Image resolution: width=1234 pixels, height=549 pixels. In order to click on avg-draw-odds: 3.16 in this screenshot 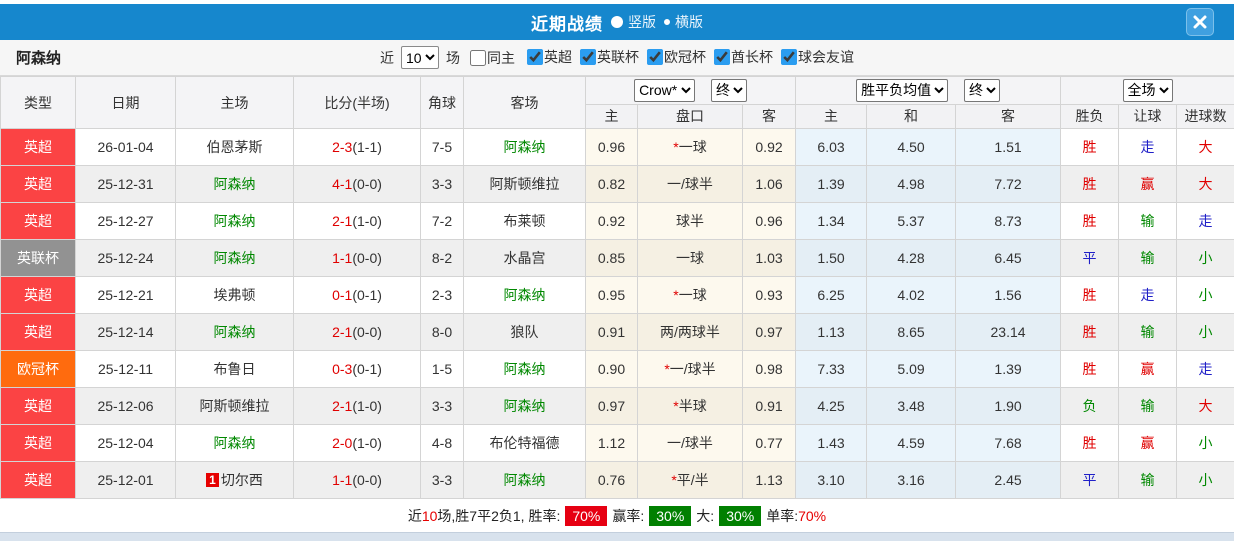, I will do `click(911, 480)`.